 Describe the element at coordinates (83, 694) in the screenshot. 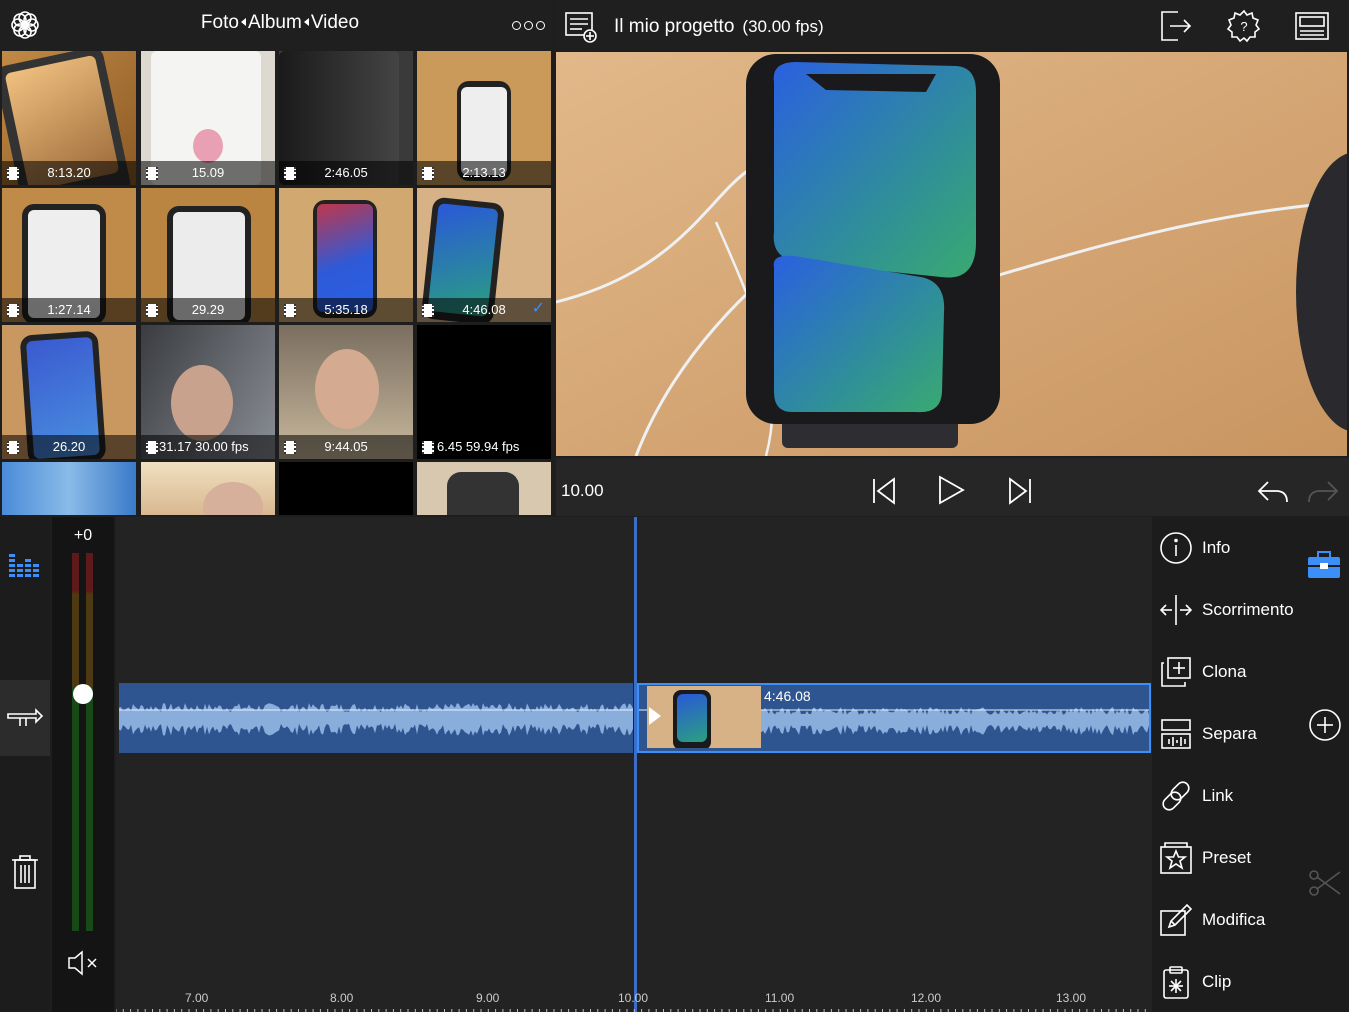

I see `volume-slider-knob` at that location.